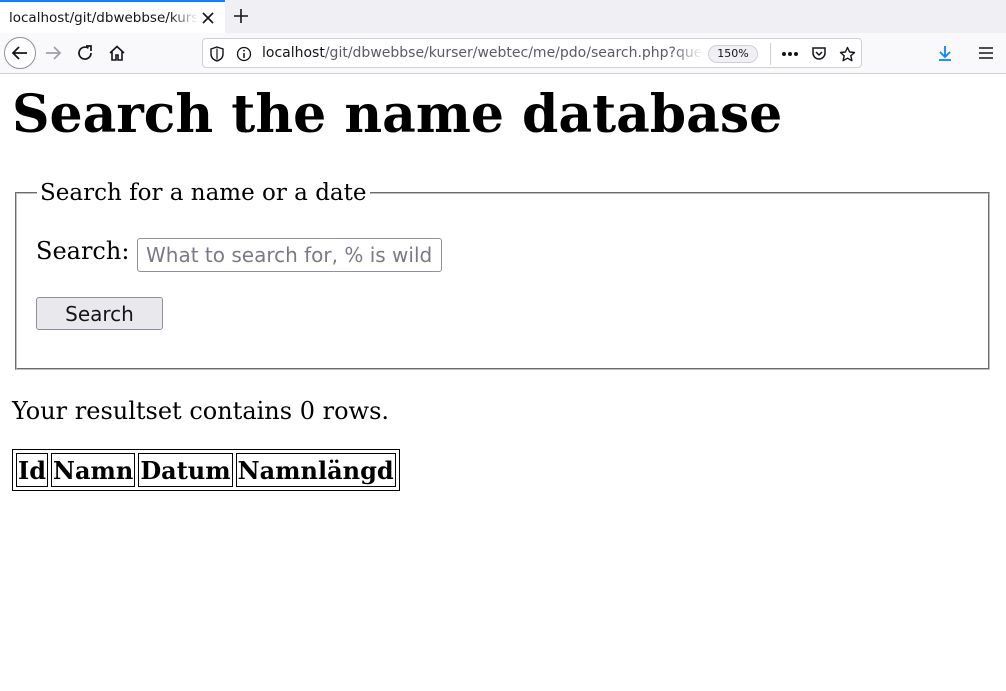 This screenshot has height=691, width=1006. What do you see at coordinates (503, 16) in the screenshot?
I see `tab-strip: localhost/git/dbwebbse/kurs` at bounding box center [503, 16].